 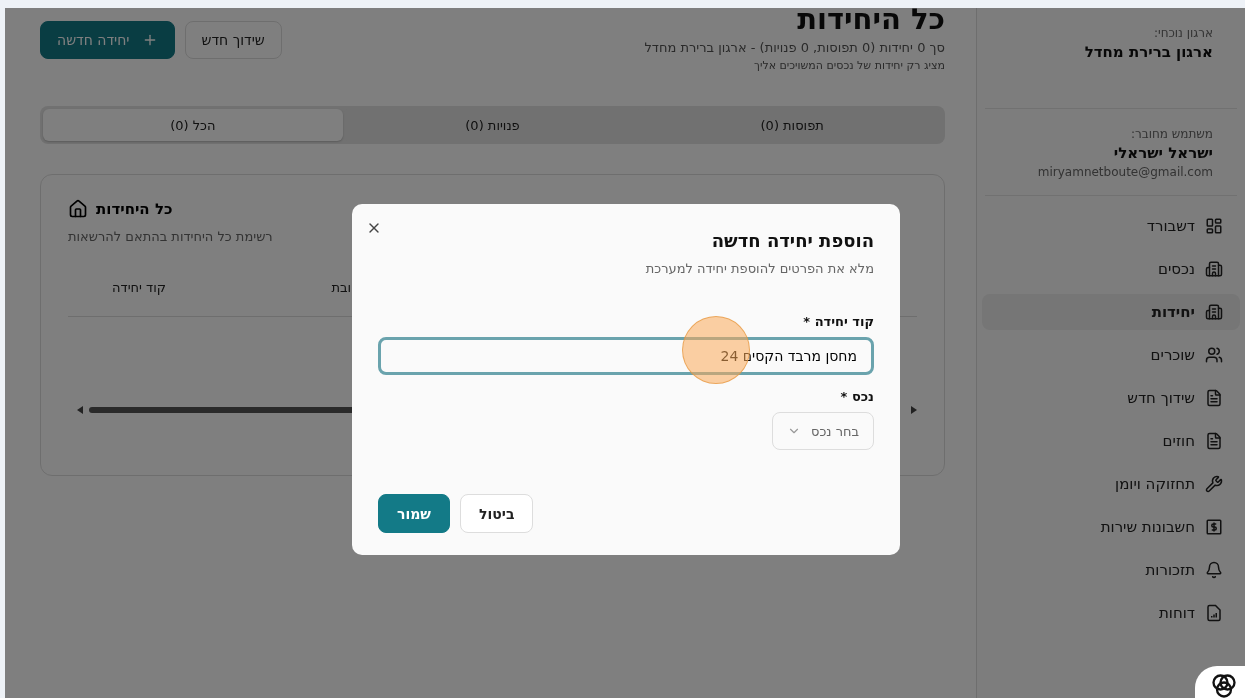 I want to click on house-icon, so click(x=78, y=209).